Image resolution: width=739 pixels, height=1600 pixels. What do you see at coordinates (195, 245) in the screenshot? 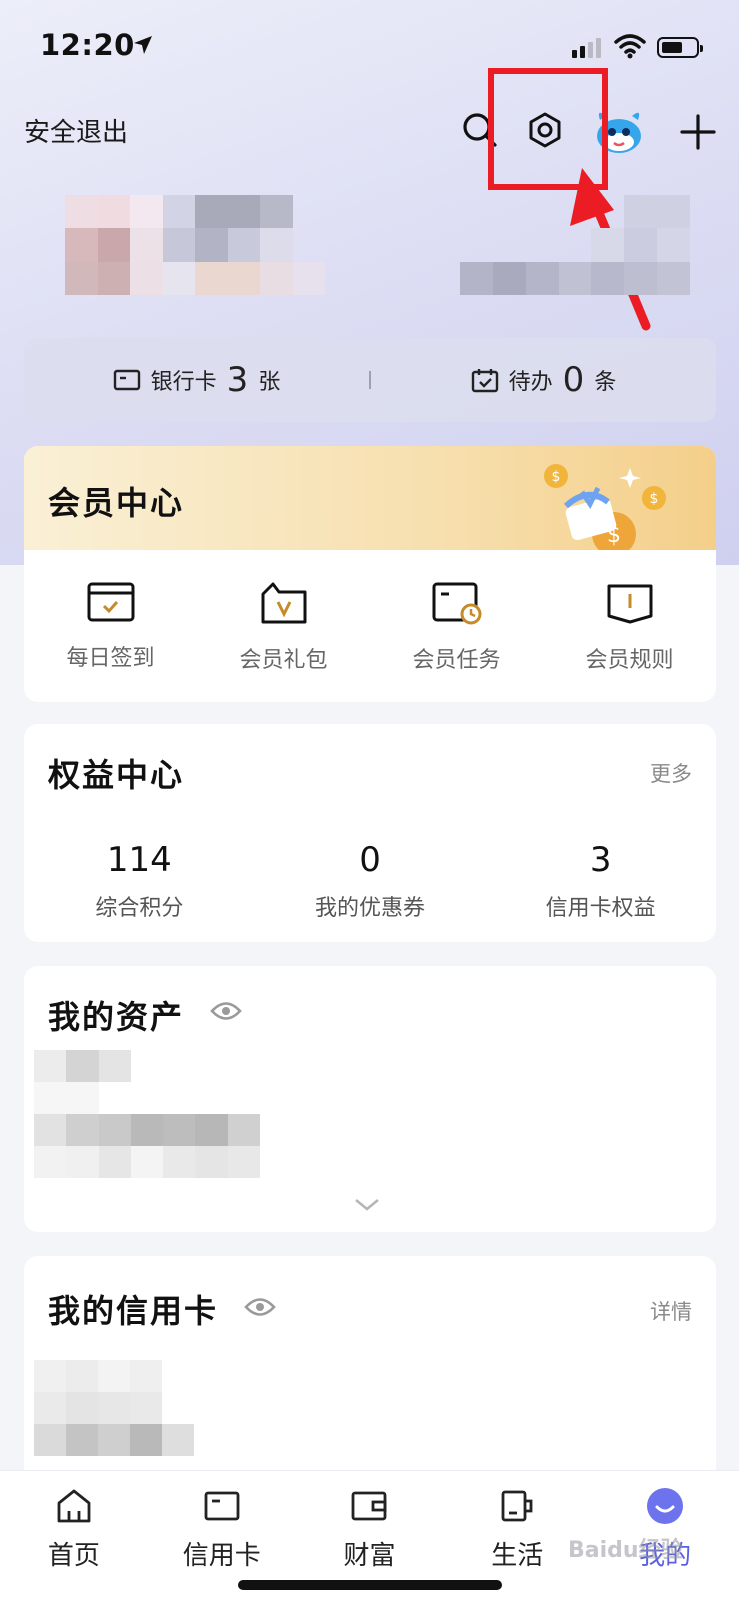
I see `redacted-profile-name` at bounding box center [195, 245].